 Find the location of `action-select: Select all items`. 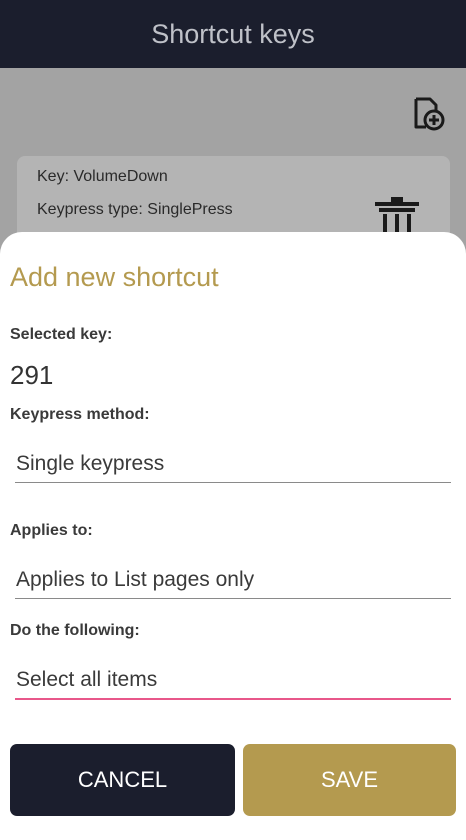

action-select: Select all items is located at coordinates (233, 682).